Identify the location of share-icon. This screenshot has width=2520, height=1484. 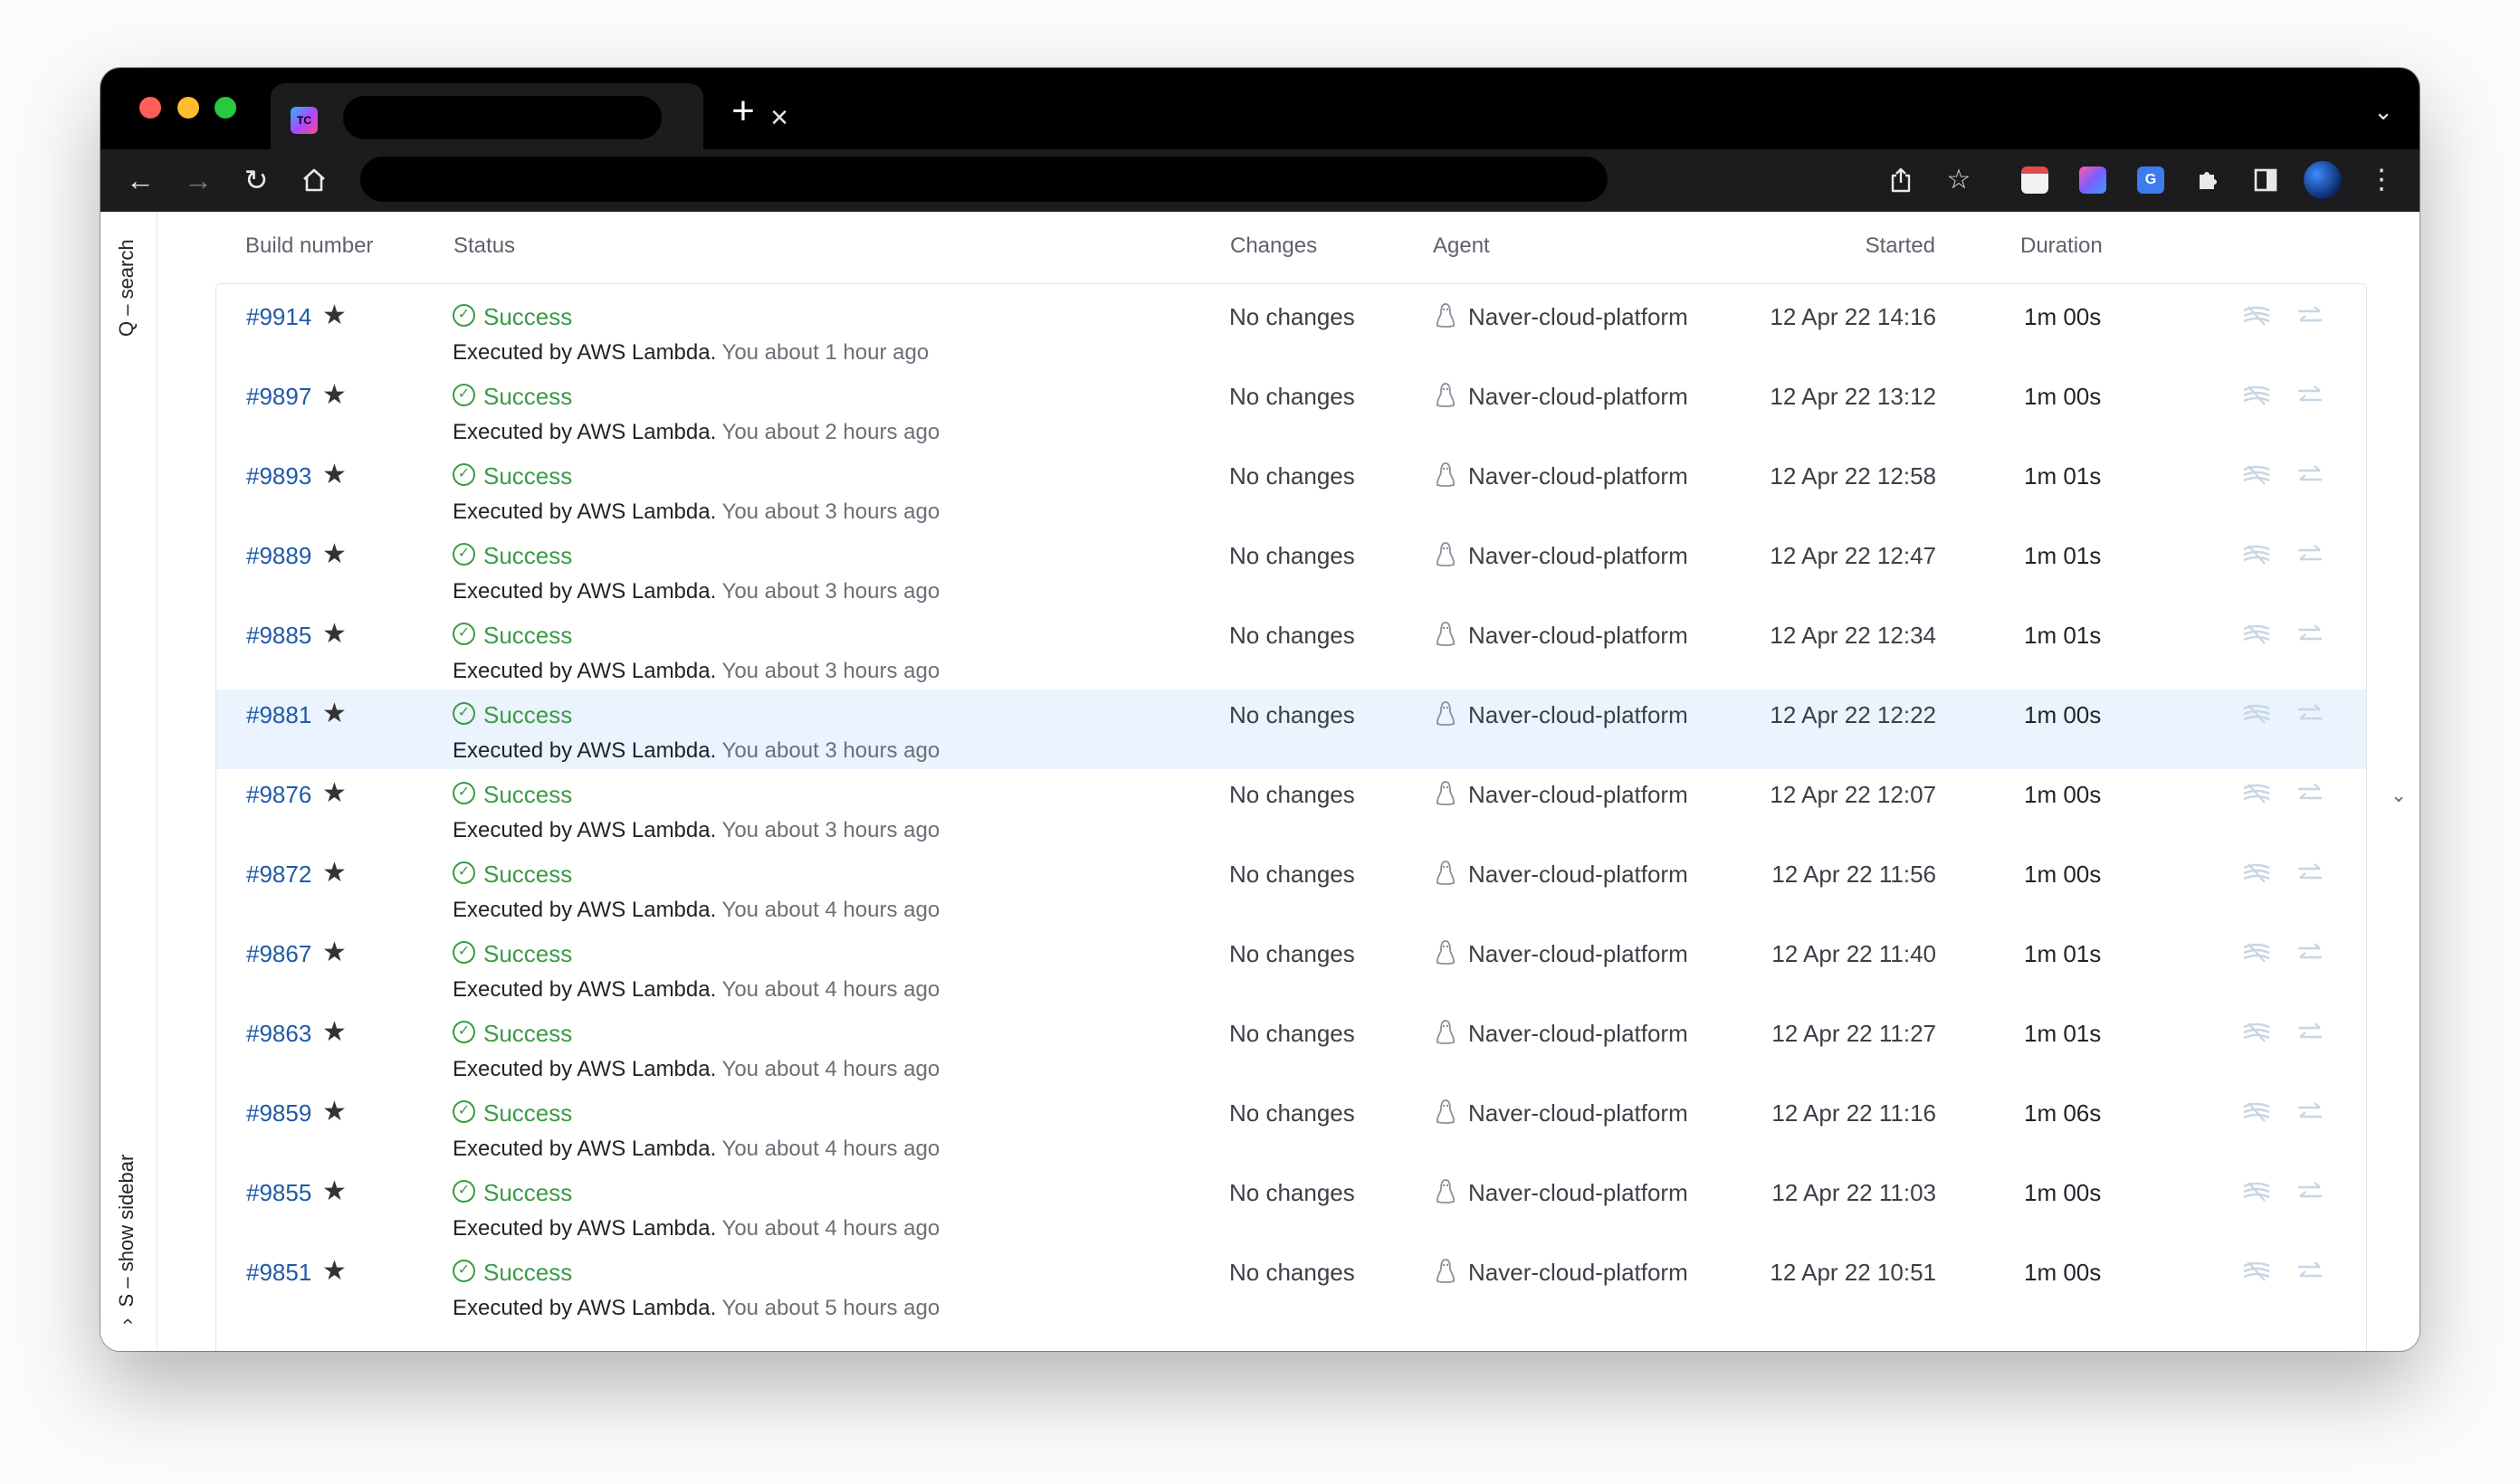
(1901, 180).